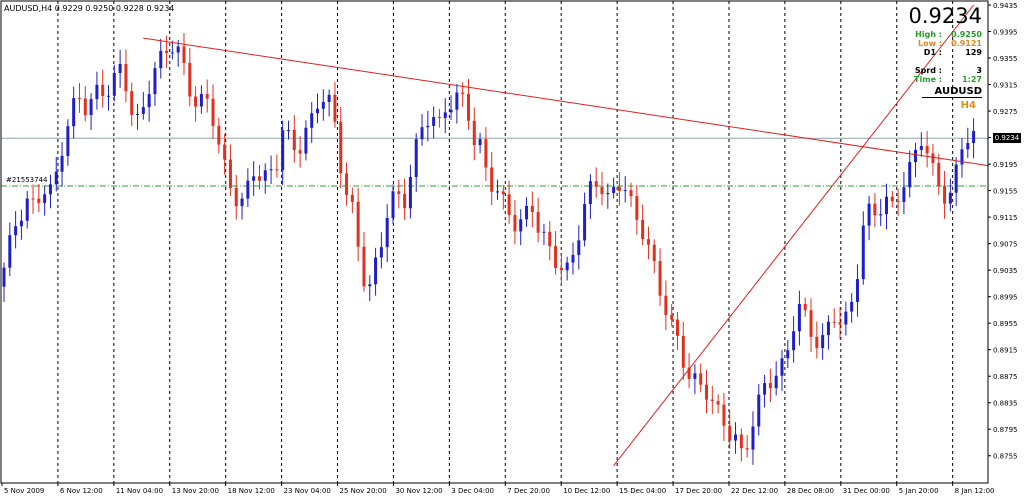 The width and height of the screenshot is (1024, 502). Describe the element at coordinates (472, 491) in the screenshot. I see `x-tick-label: 3 Dec 04:00` at that location.